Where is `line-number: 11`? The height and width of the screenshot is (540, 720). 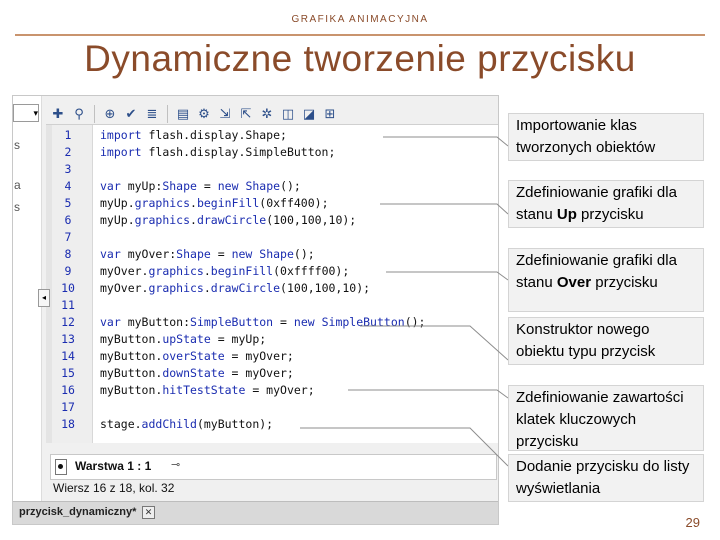
line-number: 11 is located at coordinates (68, 305).